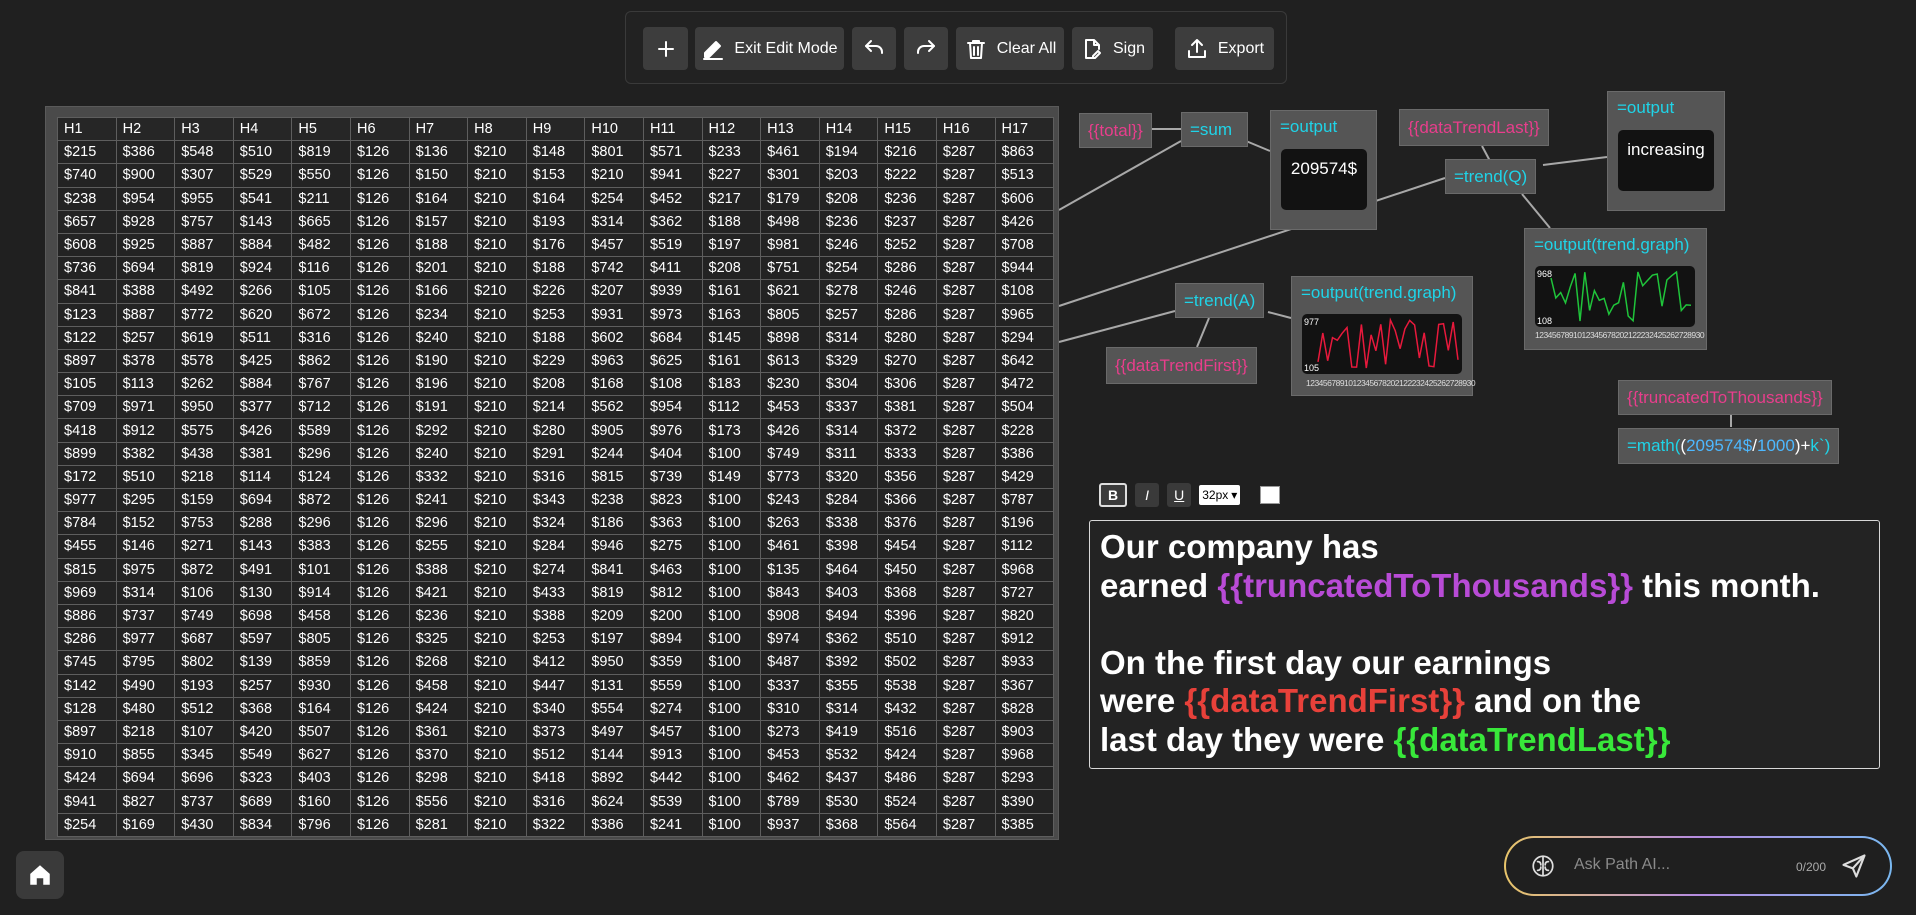 The image size is (1916, 915). Describe the element at coordinates (438, 824) in the screenshot. I see `table-cell: $281` at that location.